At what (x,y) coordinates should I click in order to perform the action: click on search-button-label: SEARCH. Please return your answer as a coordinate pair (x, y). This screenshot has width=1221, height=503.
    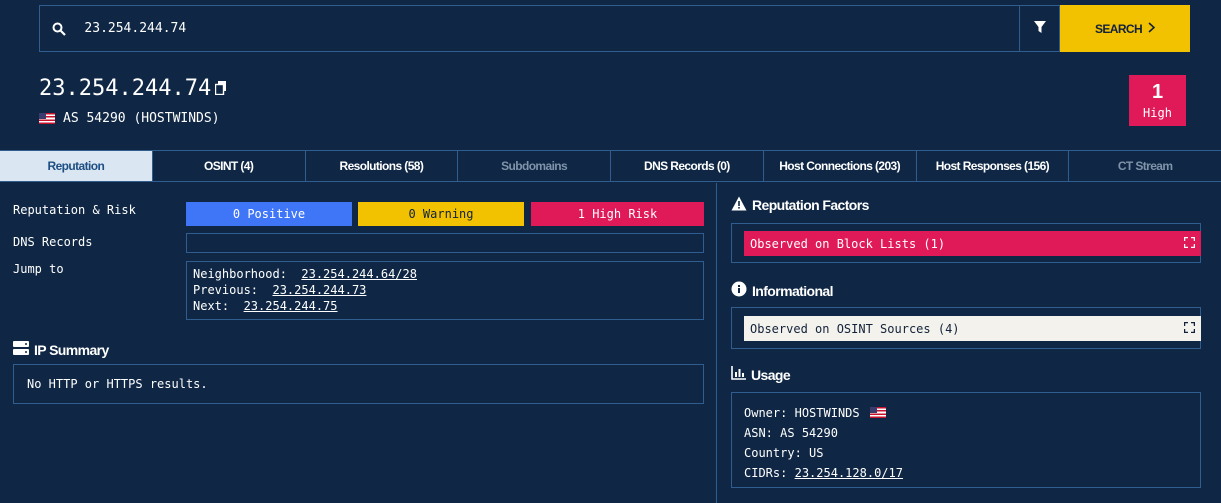
    Looking at the image, I should click on (1118, 28).